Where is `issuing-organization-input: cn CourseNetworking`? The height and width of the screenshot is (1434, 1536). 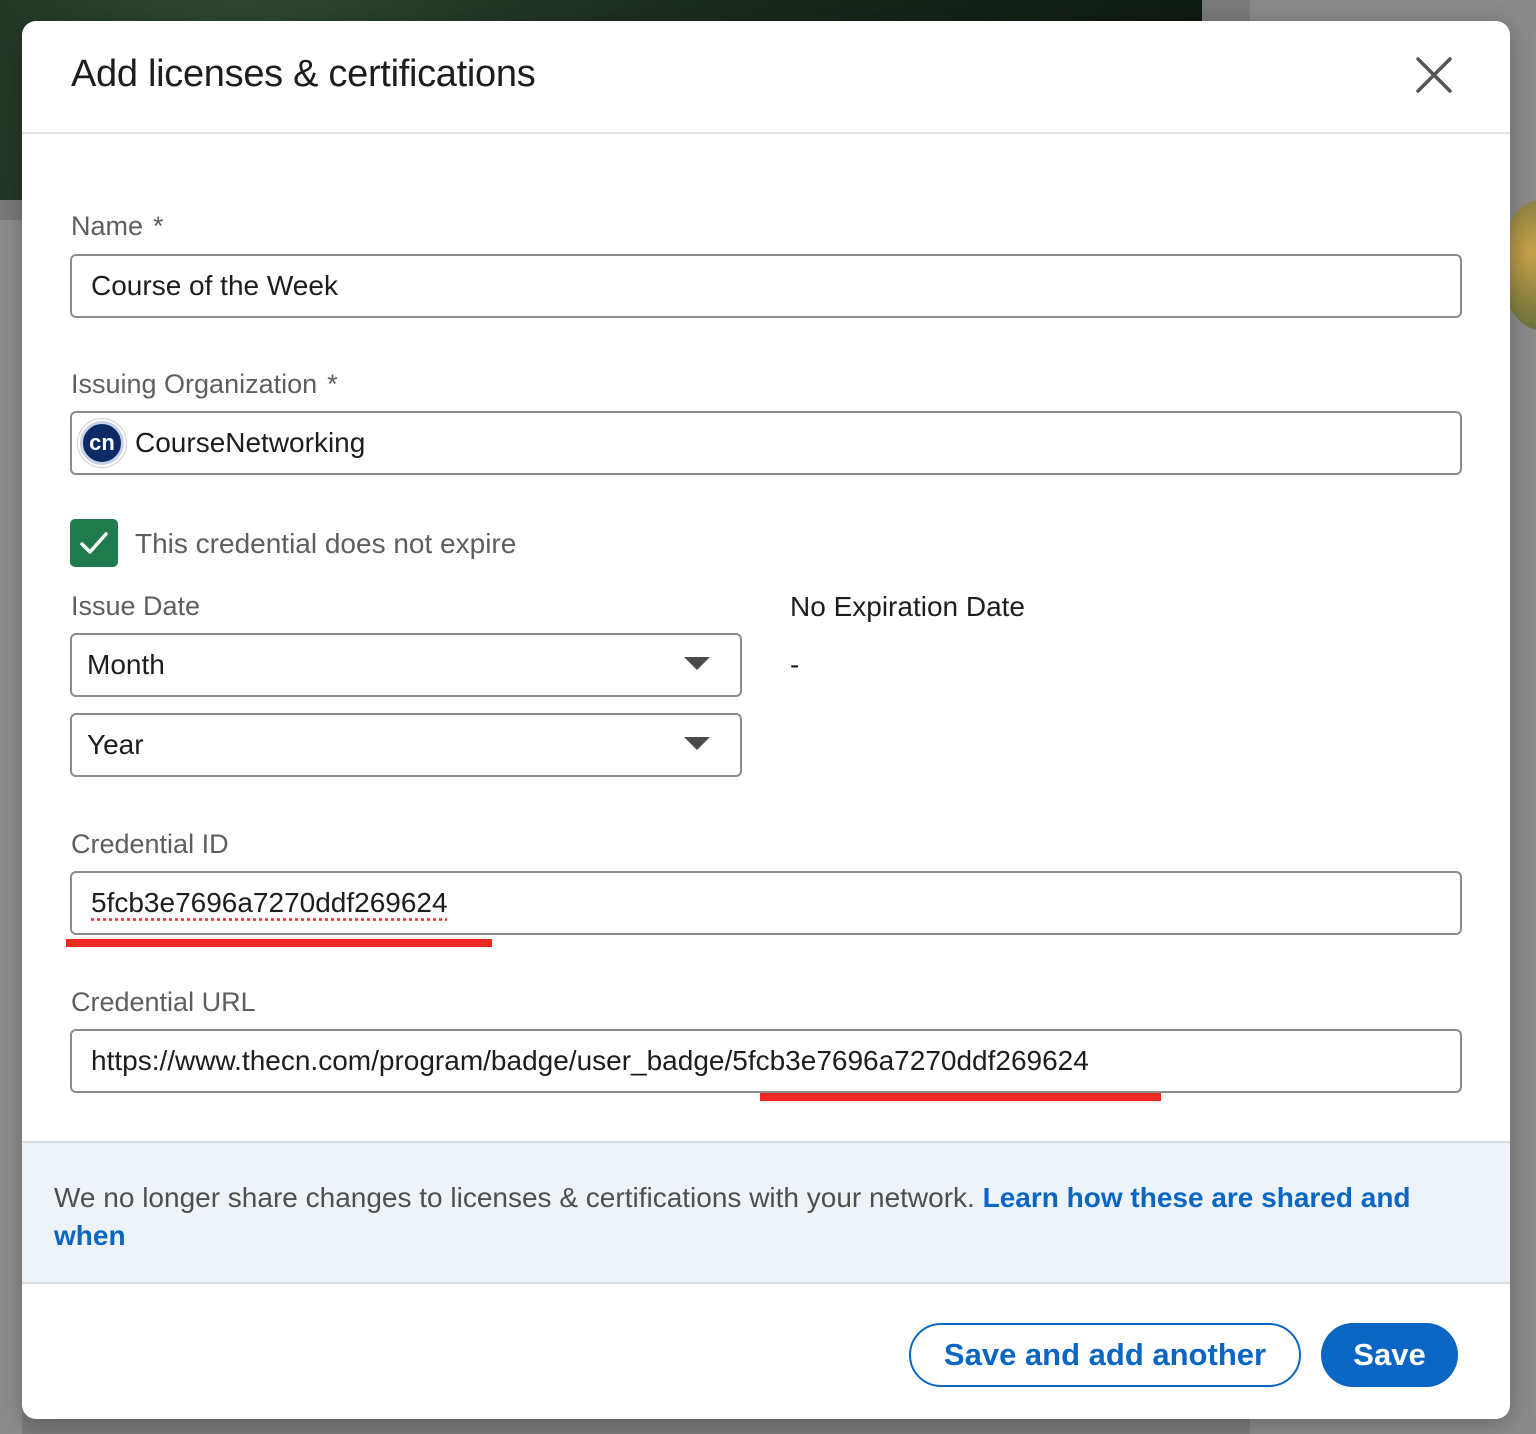 issuing-organization-input: cn CourseNetworking is located at coordinates (766, 443).